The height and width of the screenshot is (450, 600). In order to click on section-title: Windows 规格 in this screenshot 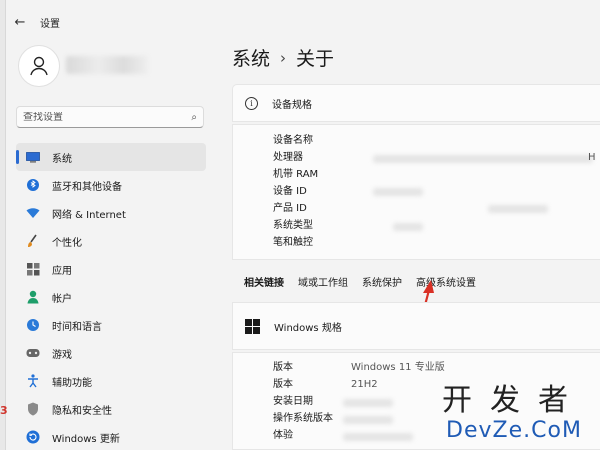, I will do `click(308, 328)`.